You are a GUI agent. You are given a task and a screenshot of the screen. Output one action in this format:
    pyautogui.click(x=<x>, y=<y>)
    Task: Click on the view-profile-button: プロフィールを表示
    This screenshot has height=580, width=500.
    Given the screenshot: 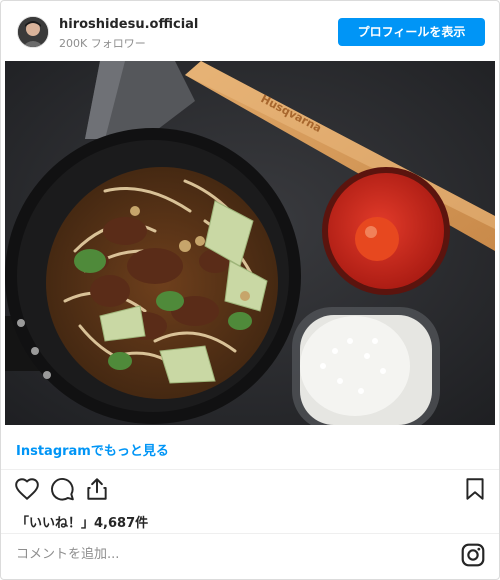 What is the action you would take?
    pyautogui.click(x=411, y=32)
    